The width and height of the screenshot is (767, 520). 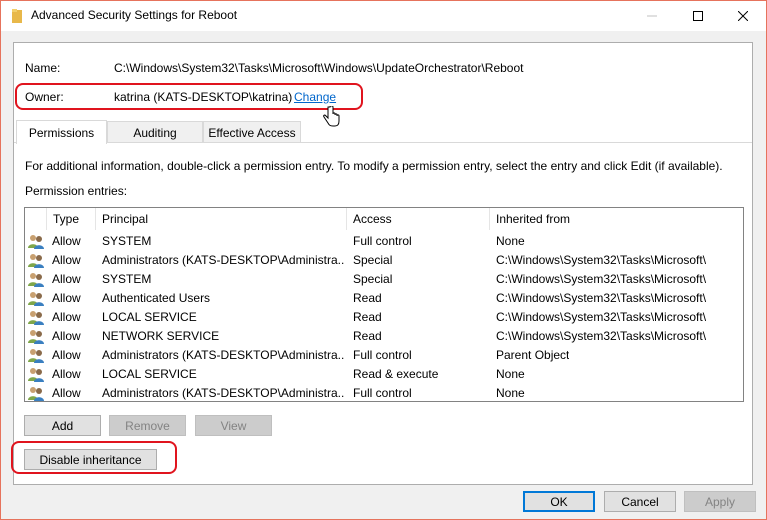 What do you see at coordinates (62, 425) in the screenshot?
I see `add-button: Add` at bounding box center [62, 425].